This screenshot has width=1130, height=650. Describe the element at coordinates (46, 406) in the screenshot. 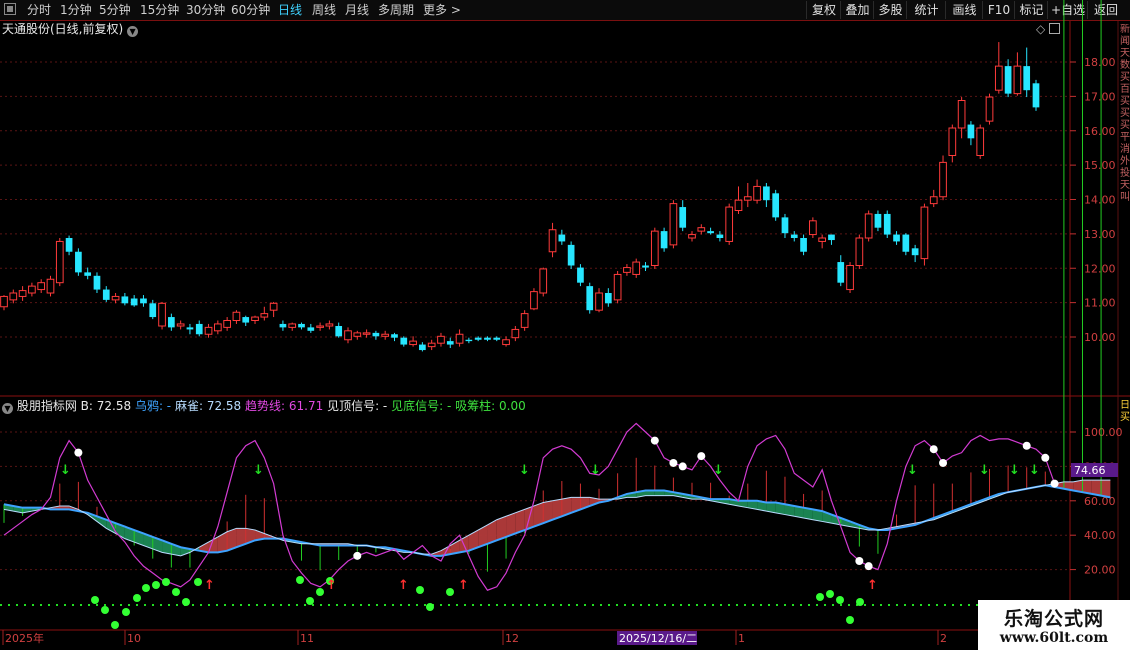

I see `indicator-name: 股朋指标网` at that location.